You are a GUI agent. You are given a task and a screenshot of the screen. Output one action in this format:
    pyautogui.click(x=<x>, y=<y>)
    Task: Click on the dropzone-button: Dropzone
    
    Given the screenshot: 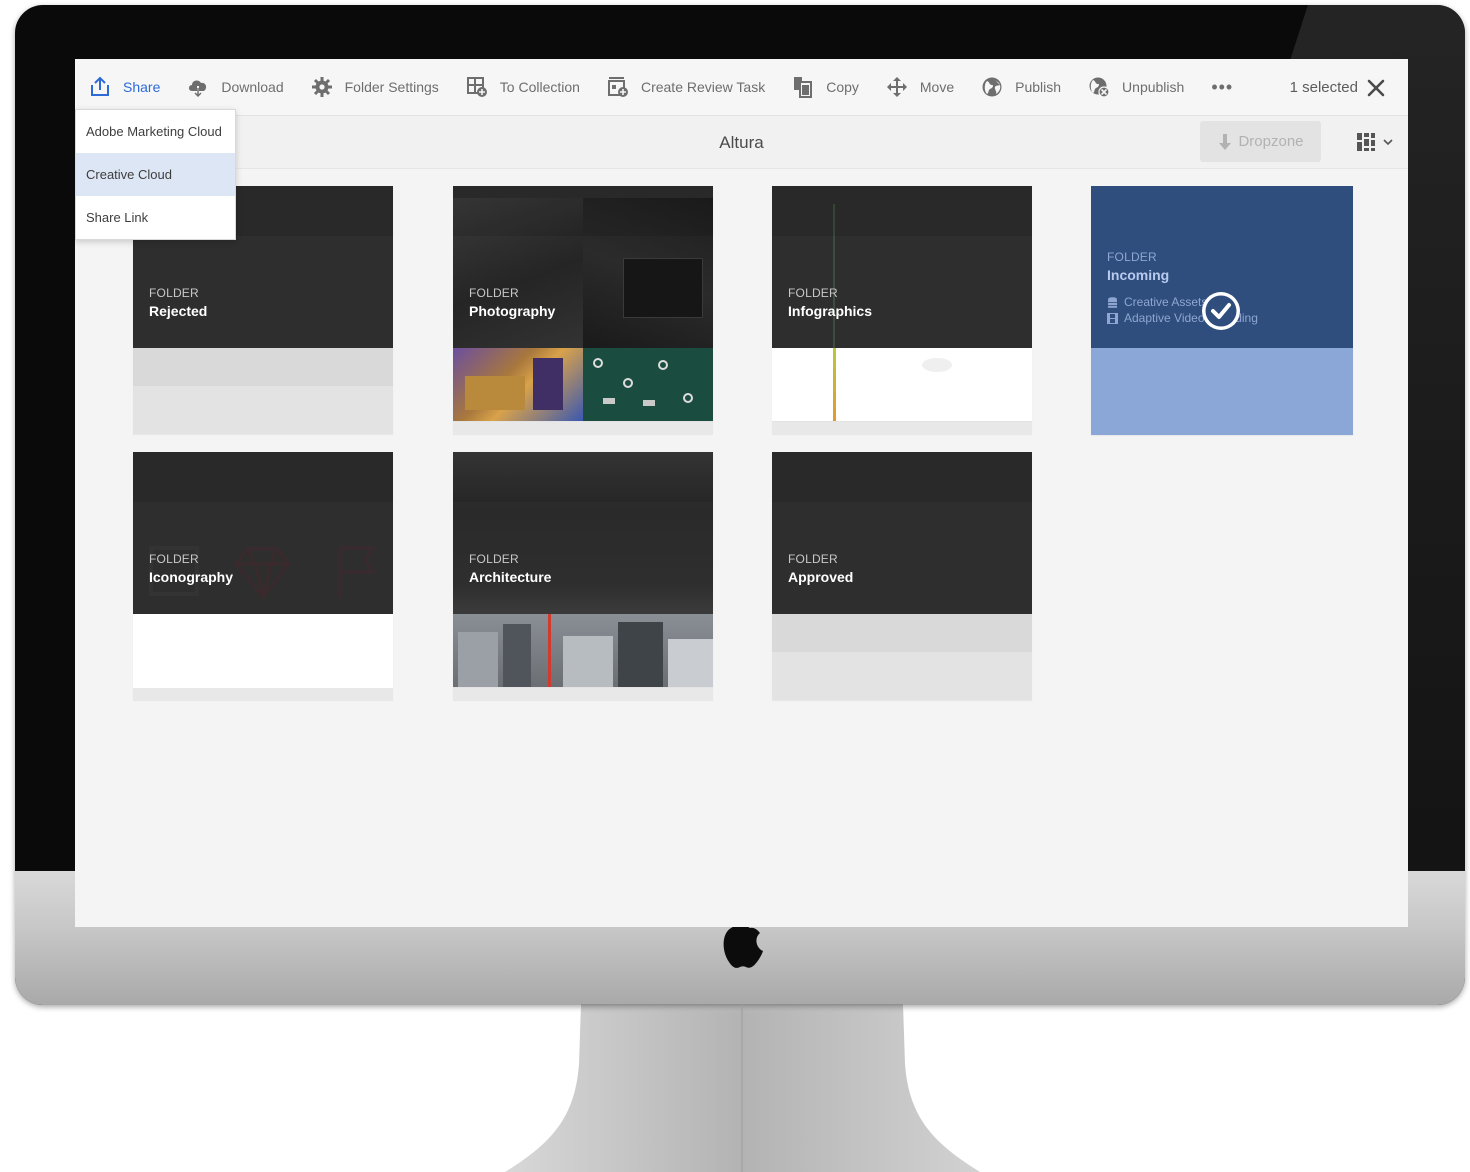 What is the action you would take?
    pyautogui.click(x=1260, y=141)
    